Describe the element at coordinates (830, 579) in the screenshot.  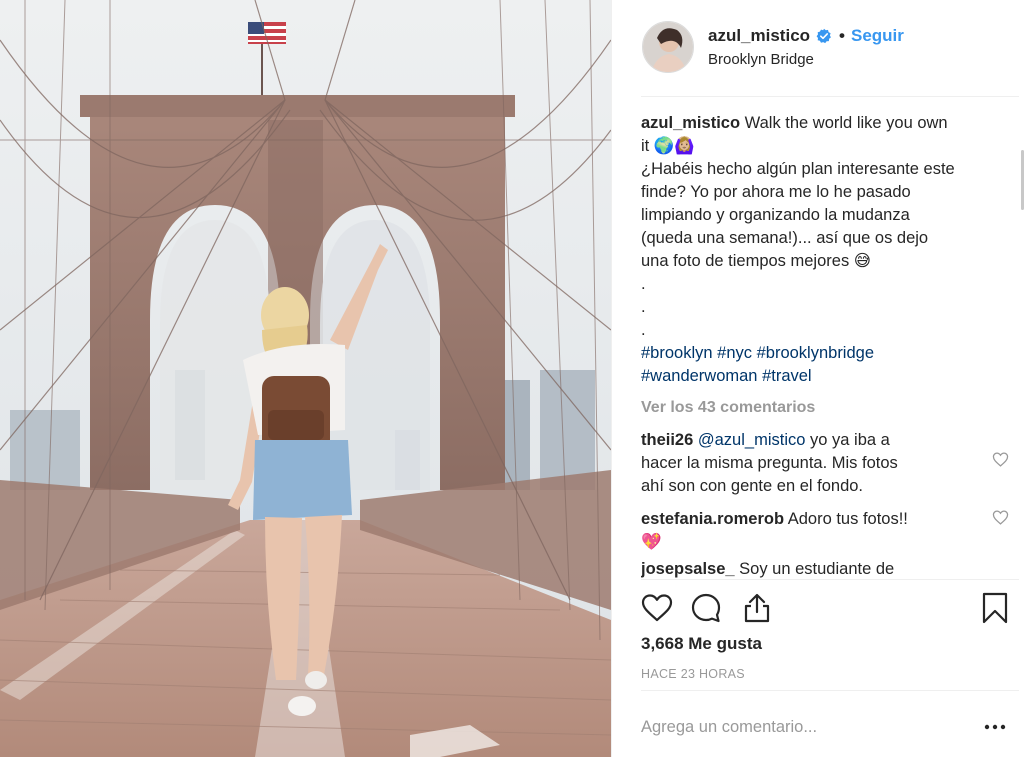
I see `actions-divider` at that location.